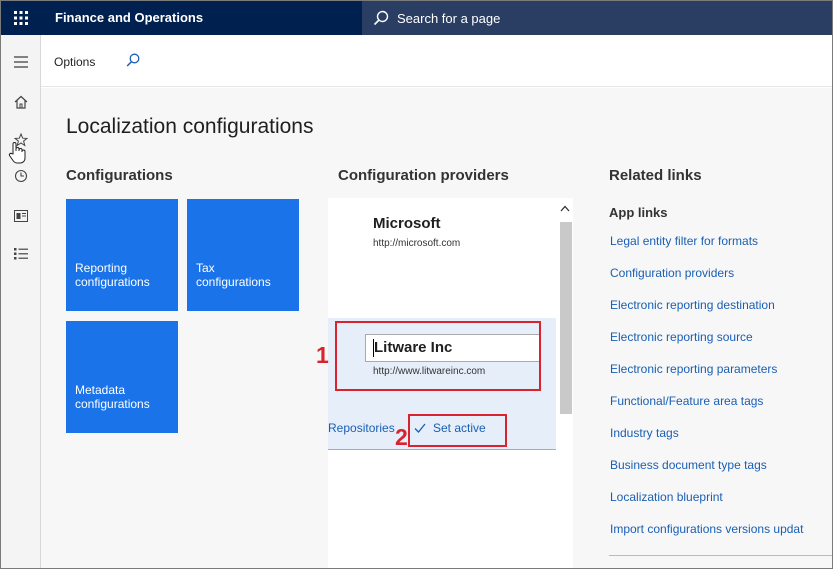  I want to click on configurations-heading: Configurations, so click(119, 175).